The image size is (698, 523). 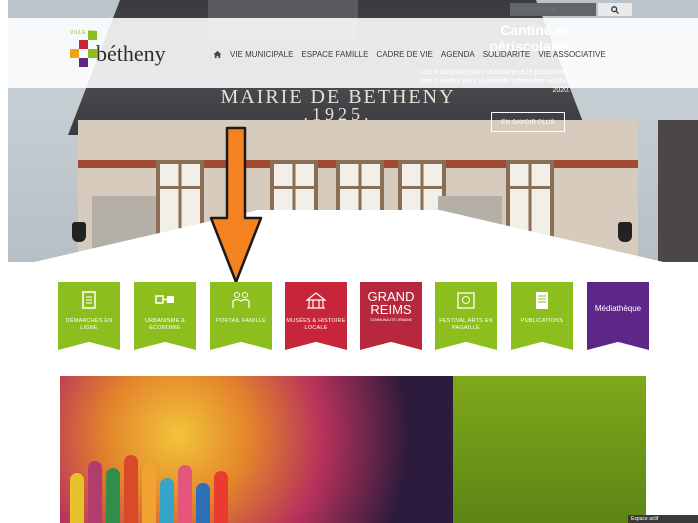 I want to click on publication-icon, so click(x=542, y=300).